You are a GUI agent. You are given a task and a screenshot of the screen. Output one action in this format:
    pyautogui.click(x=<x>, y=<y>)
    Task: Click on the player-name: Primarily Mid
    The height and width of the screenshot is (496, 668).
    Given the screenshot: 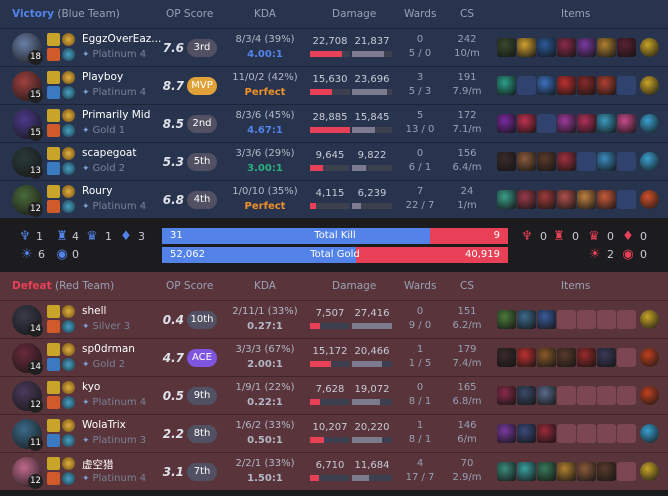 What is the action you would take?
    pyautogui.click(x=116, y=115)
    